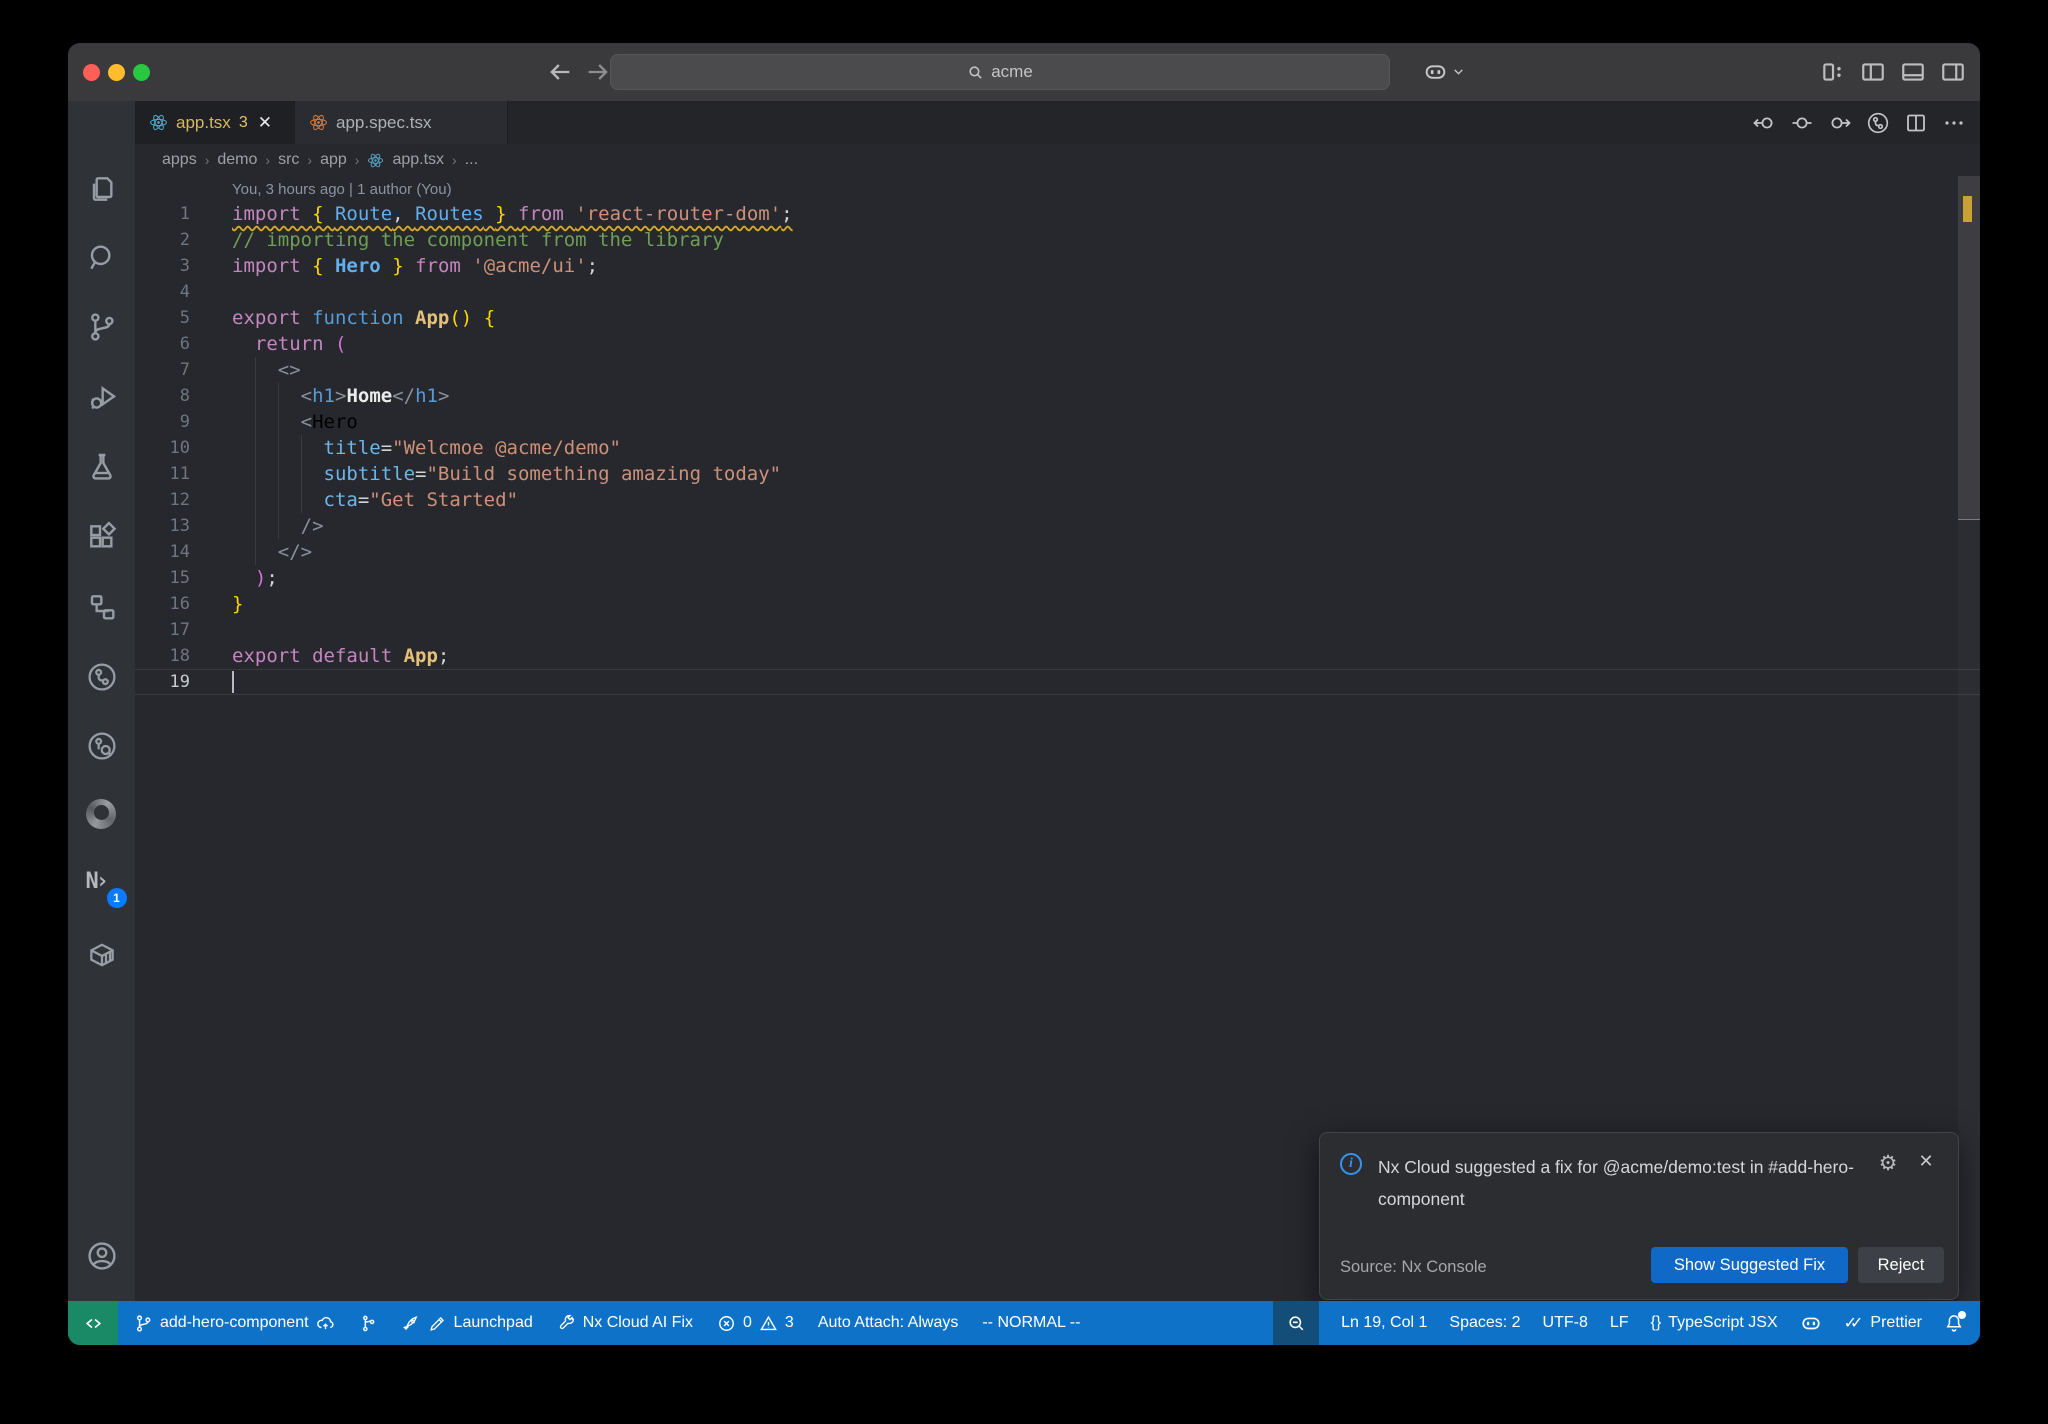  Describe the element at coordinates (1444, 71) in the screenshot. I see `copilot-menu` at that location.